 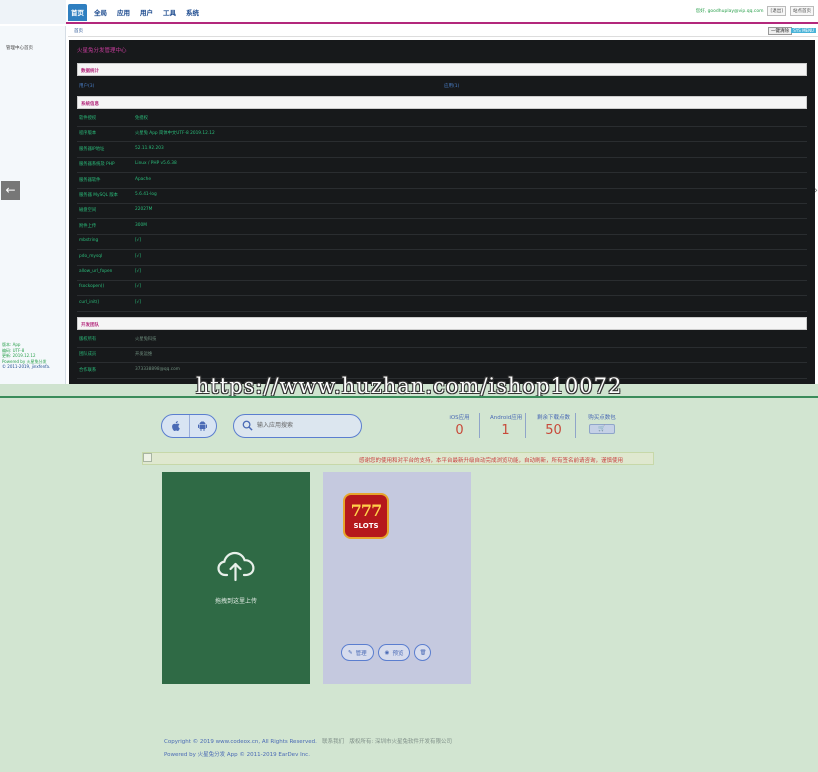 I want to click on app-card-actions: ✎ 管理 ◉ 预览 🗑, so click(x=386, y=652).